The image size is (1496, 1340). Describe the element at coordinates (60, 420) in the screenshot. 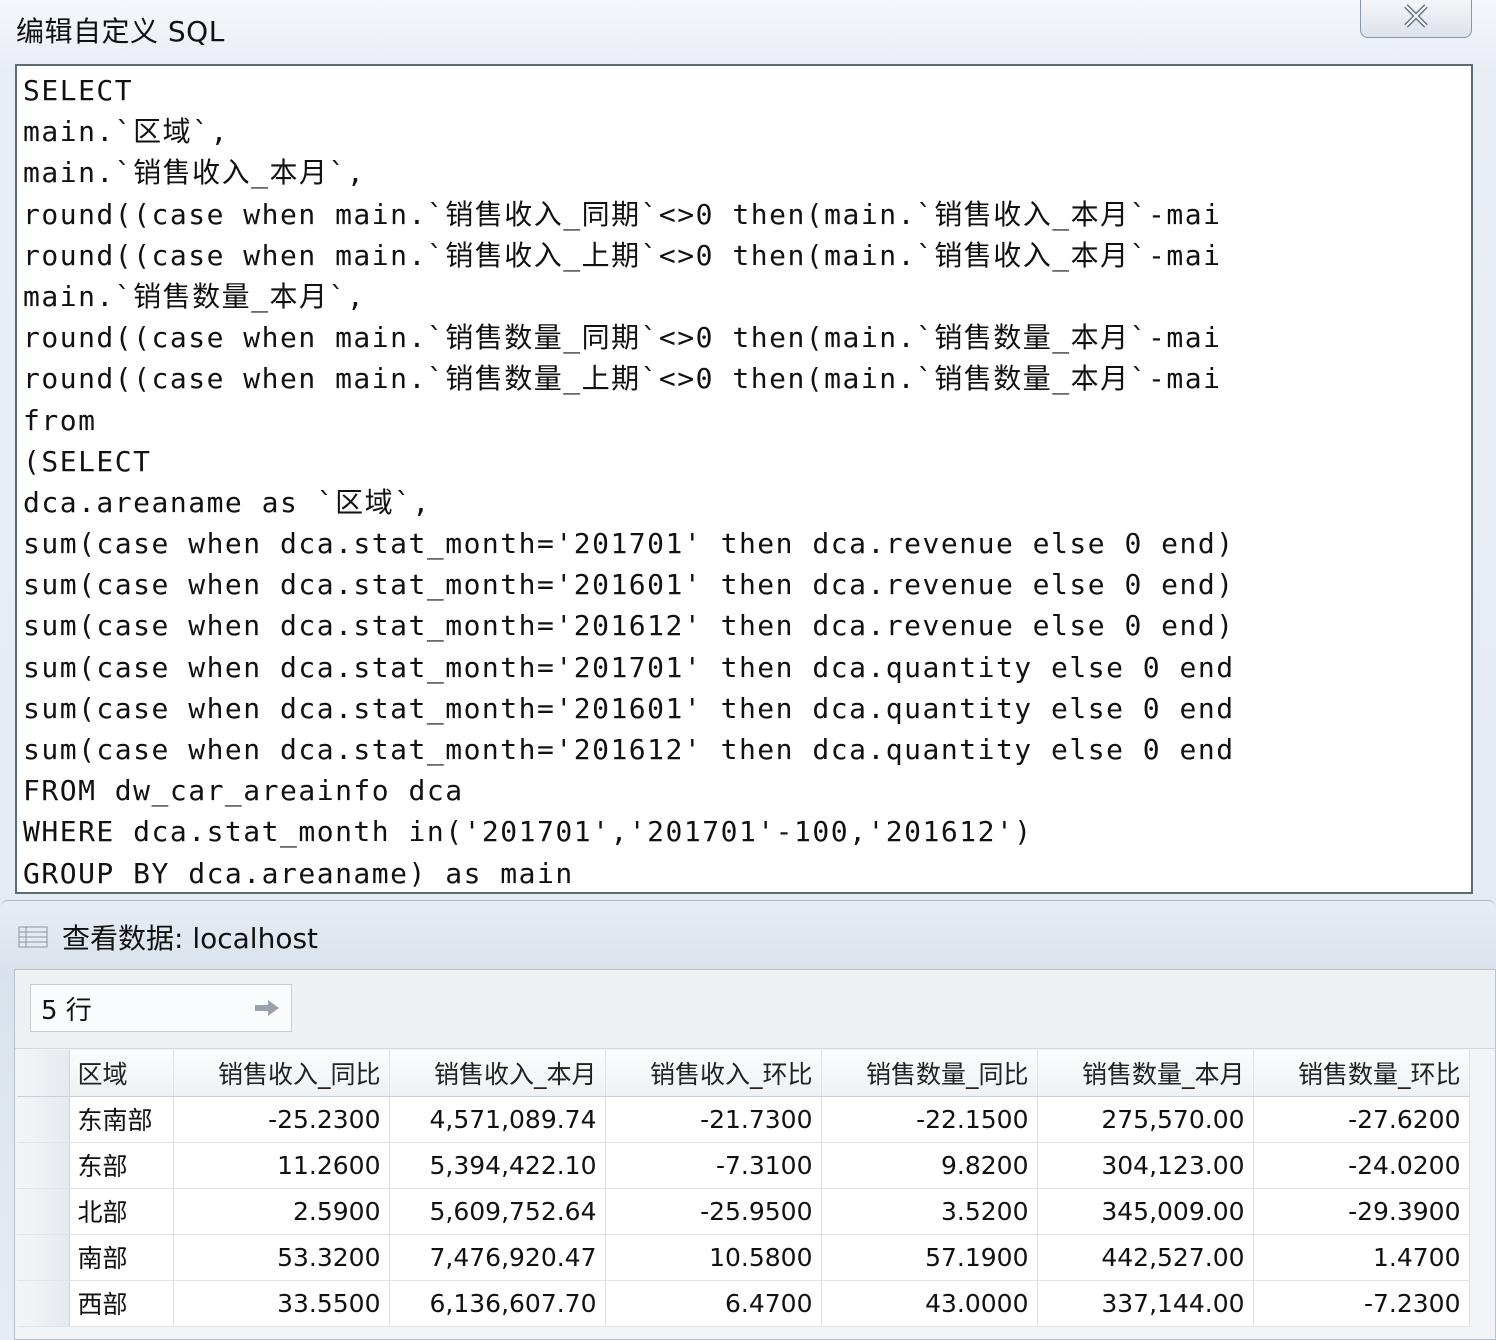

I see `sql-line: from` at that location.